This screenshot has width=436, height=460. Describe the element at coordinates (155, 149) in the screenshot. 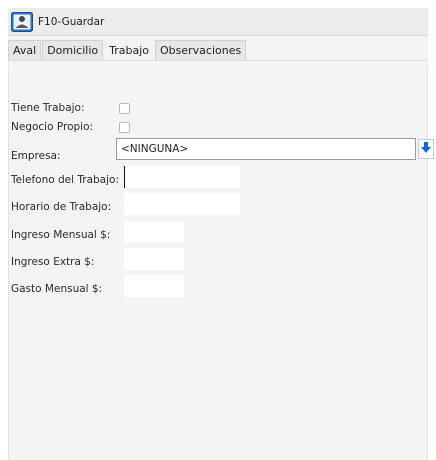

I see `empresa-value: <NINGUNA>` at that location.